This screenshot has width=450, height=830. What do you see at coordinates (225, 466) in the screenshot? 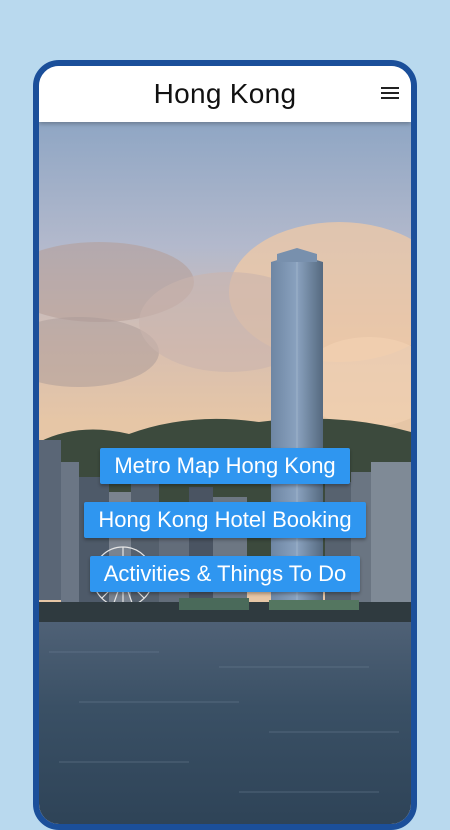
I see `metro-map-button: Metro Map Hong Kong` at bounding box center [225, 466].